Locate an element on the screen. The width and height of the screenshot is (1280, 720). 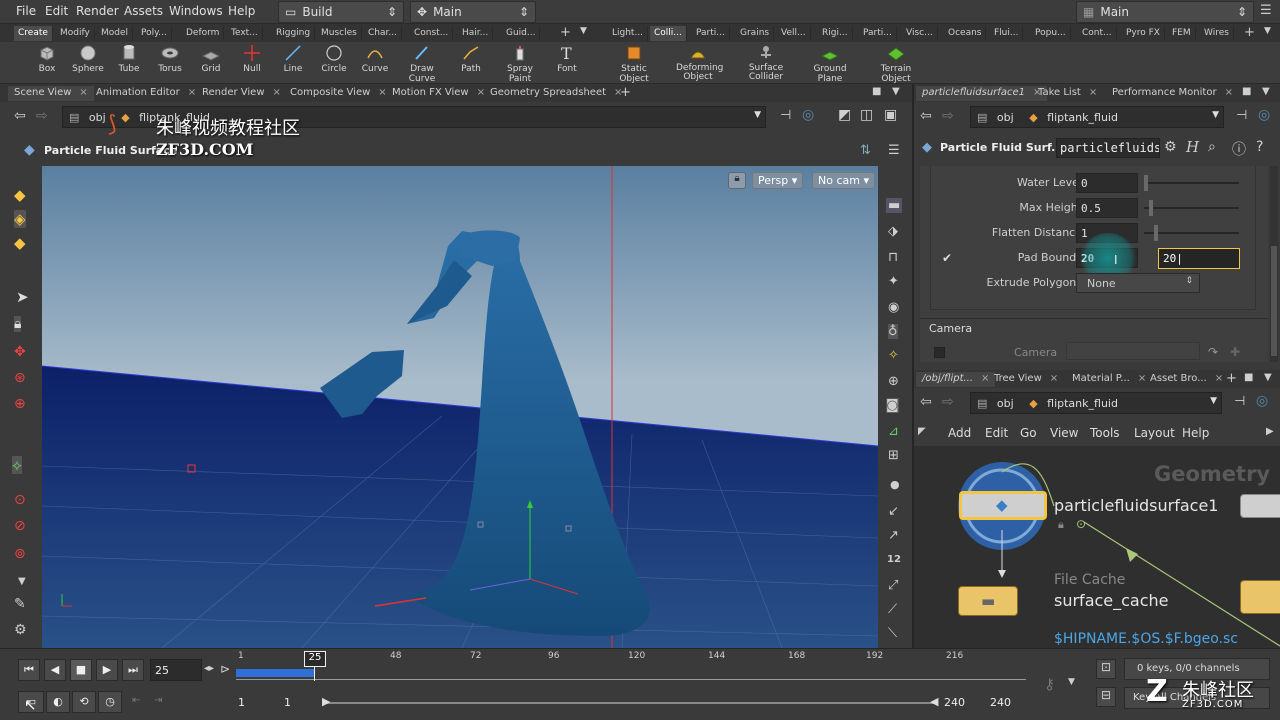
section-camera-title: Camera is located at coordinates (950, 328).